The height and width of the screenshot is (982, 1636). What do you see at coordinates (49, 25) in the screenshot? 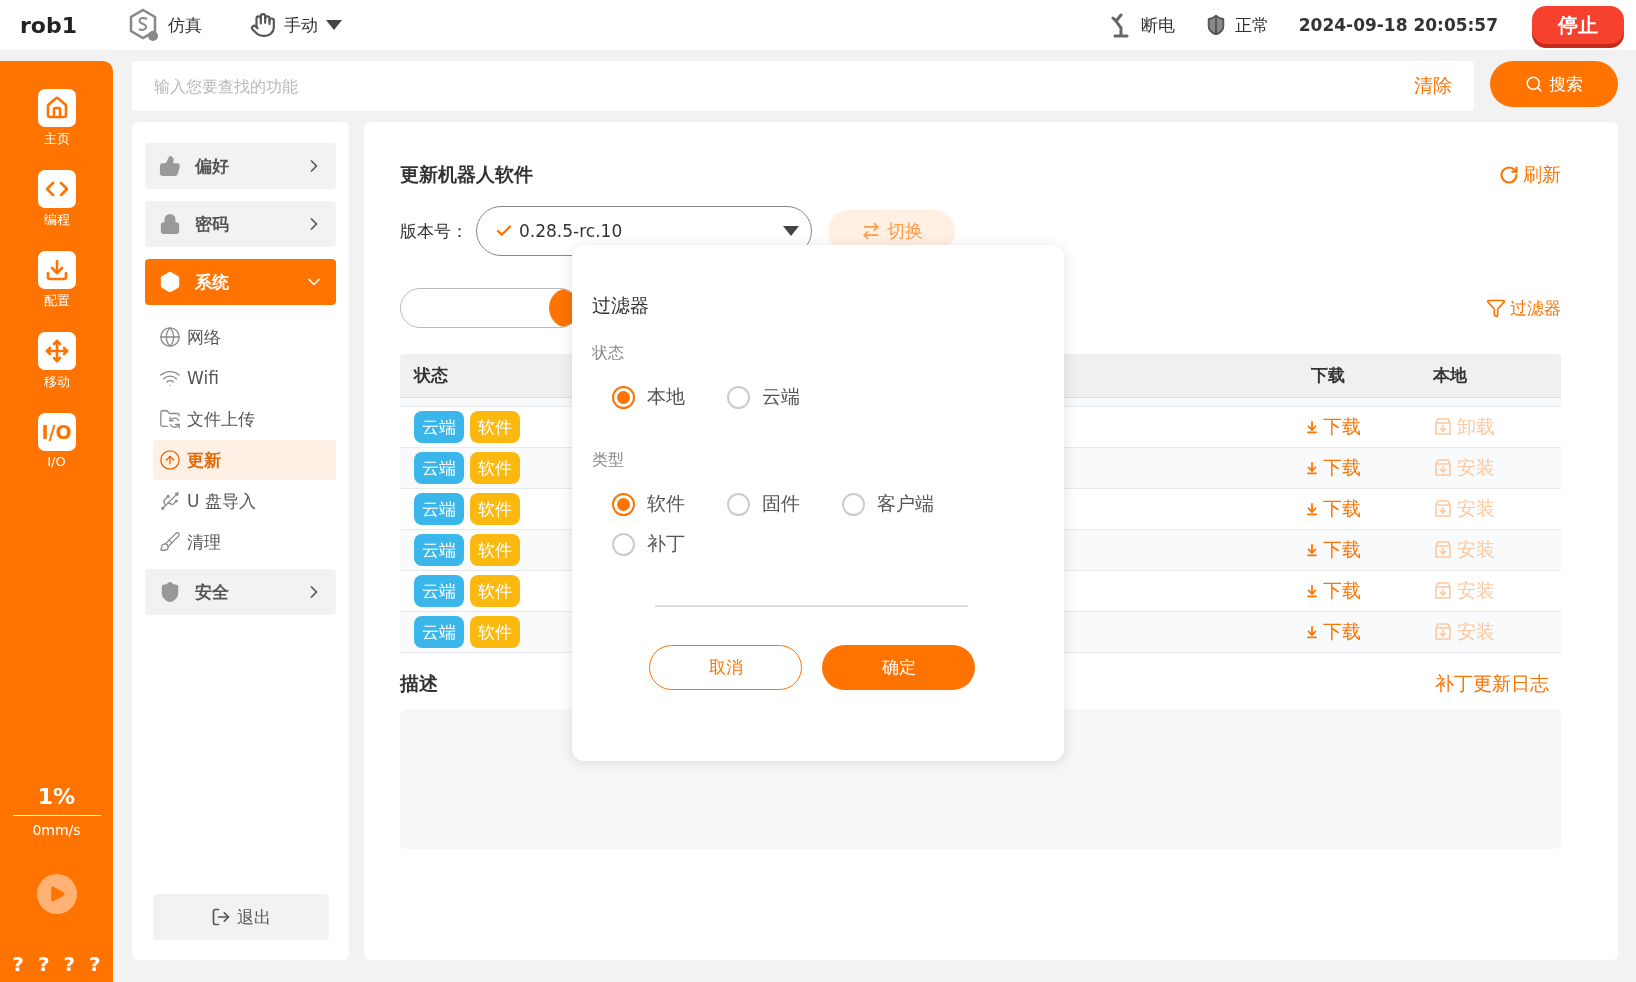
I see `robot-name: rob1` at bounding box center [49, 25].